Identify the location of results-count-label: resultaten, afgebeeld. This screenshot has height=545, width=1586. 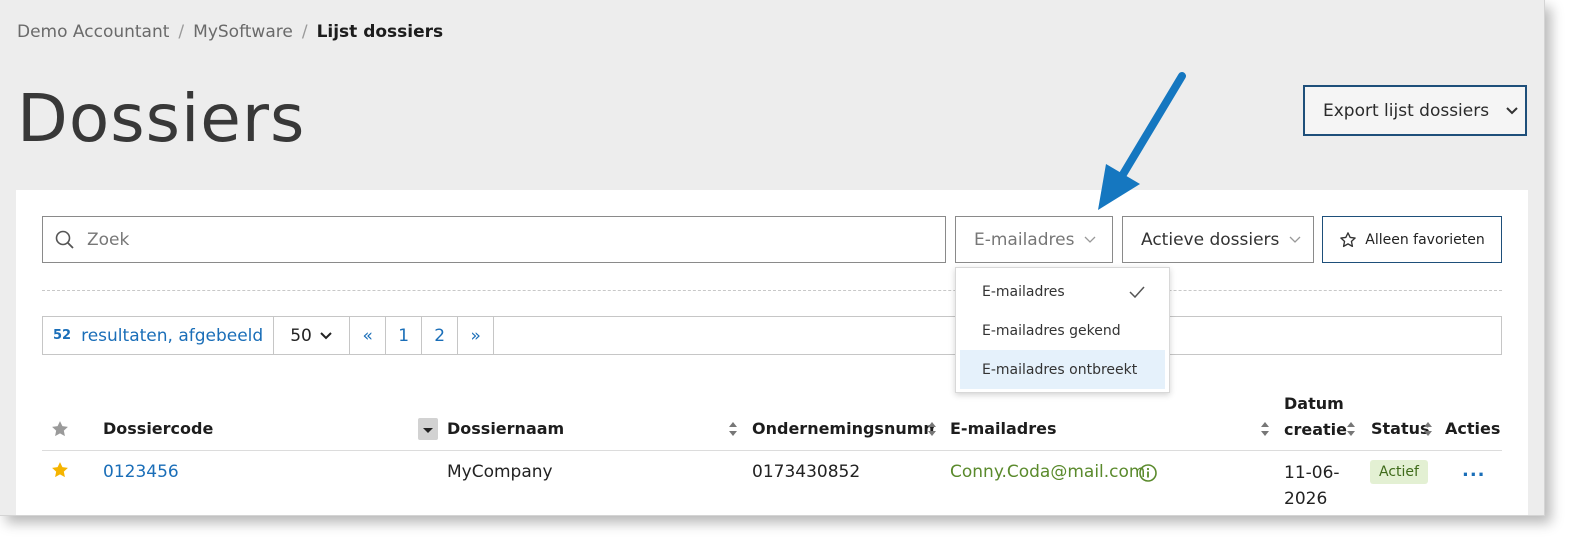
(172, 335).